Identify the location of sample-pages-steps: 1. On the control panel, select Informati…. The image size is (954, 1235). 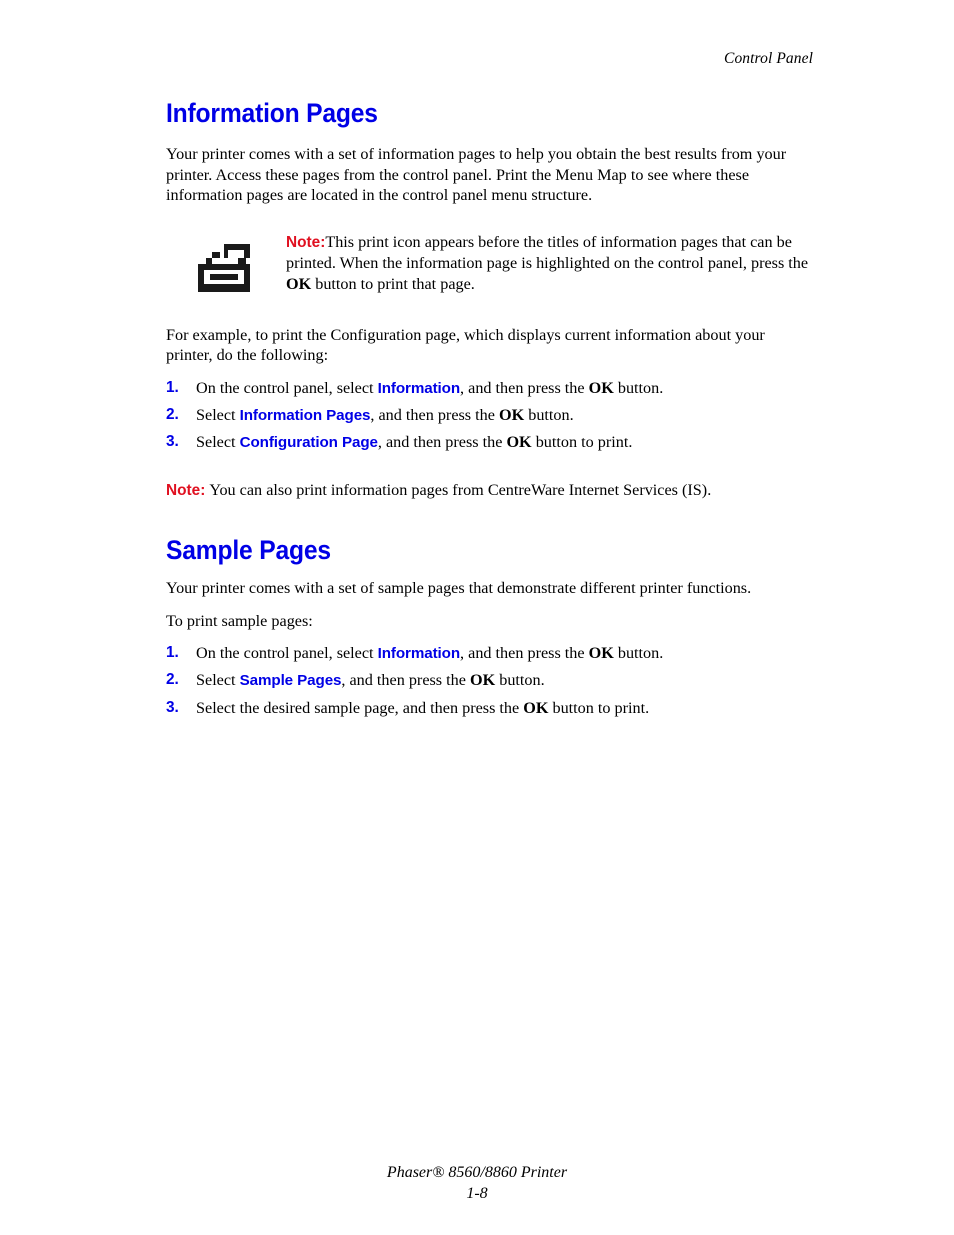
(500, 681).